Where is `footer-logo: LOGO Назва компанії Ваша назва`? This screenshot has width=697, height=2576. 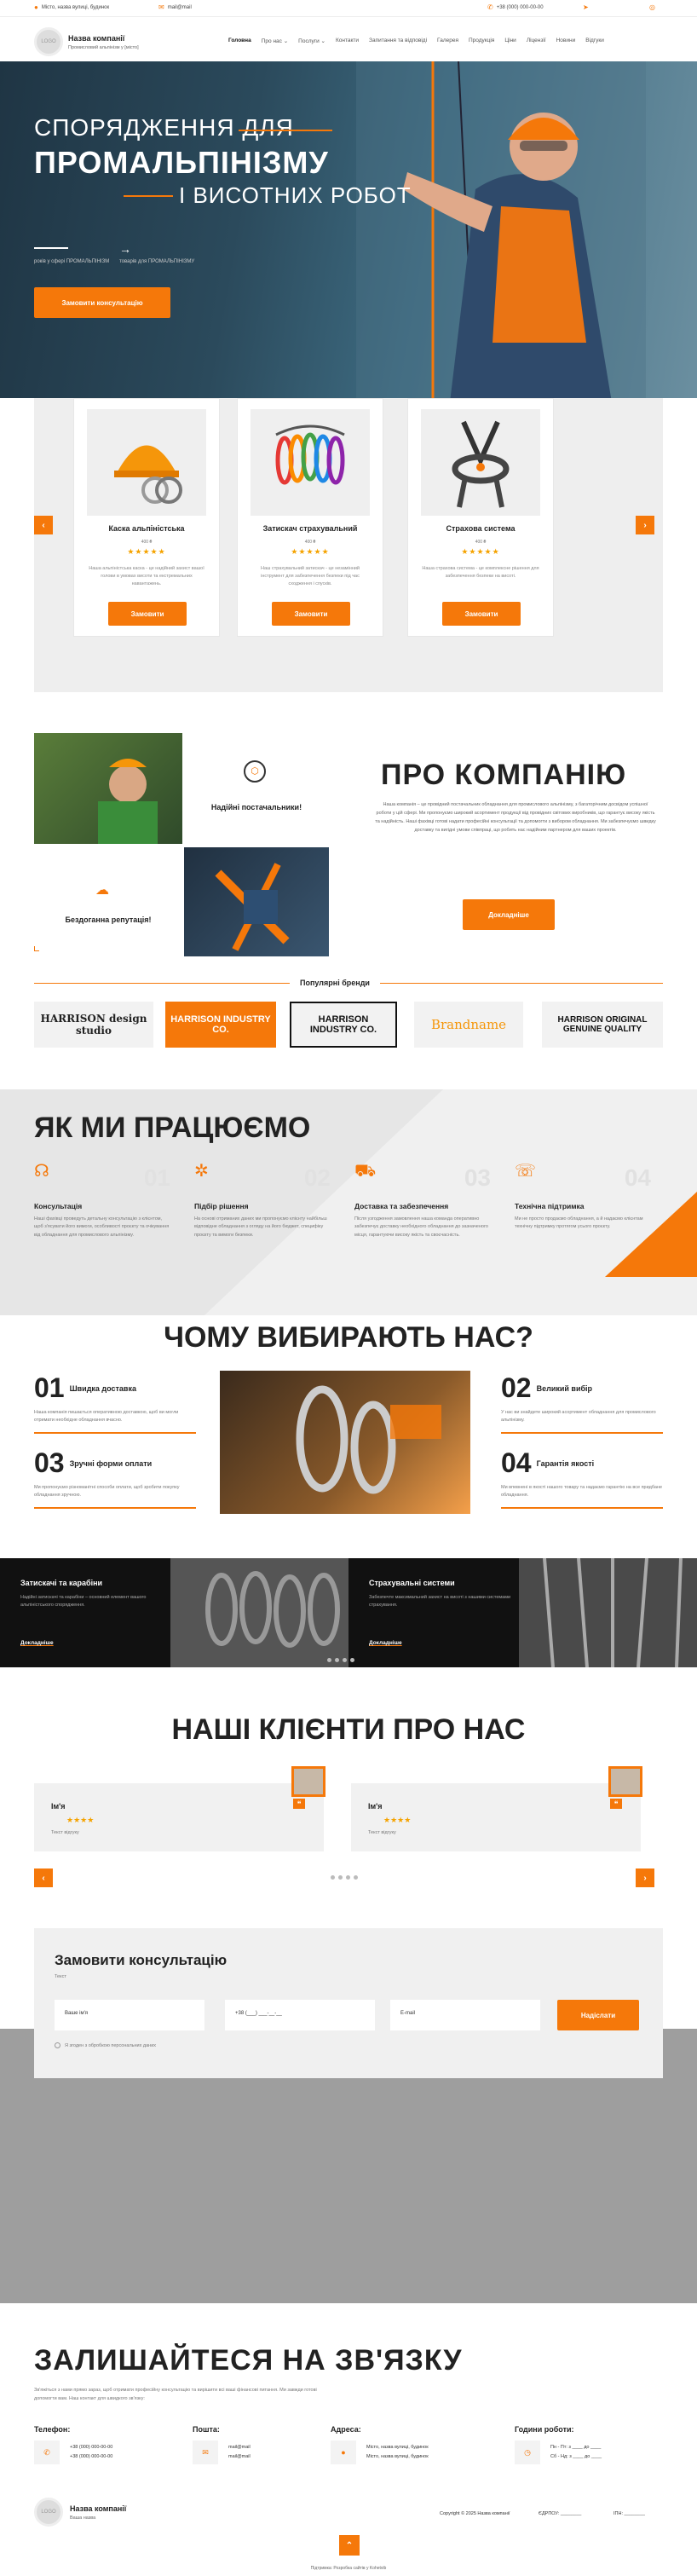
footer-logo: LOGO Назва компанії Ваша назва is located at coordinates (80, 2512).